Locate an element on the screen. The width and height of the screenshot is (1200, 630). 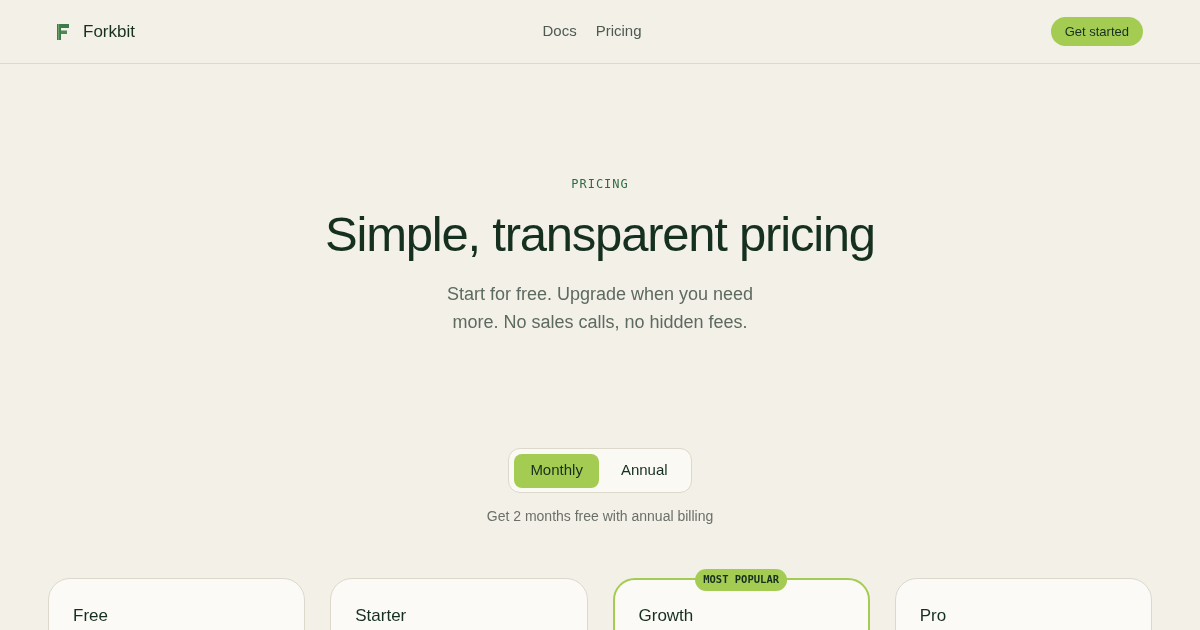
hero-subtitle: Start for free. Upgrade when you need more. No sales calls, no hidden fees. is located at coordinates (600, 308).